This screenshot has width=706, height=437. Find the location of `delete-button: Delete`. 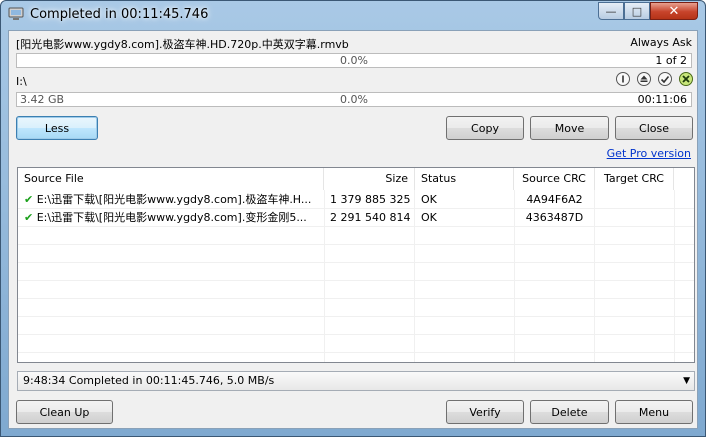

delete-button: Delete is located at coordinates (569, 412).